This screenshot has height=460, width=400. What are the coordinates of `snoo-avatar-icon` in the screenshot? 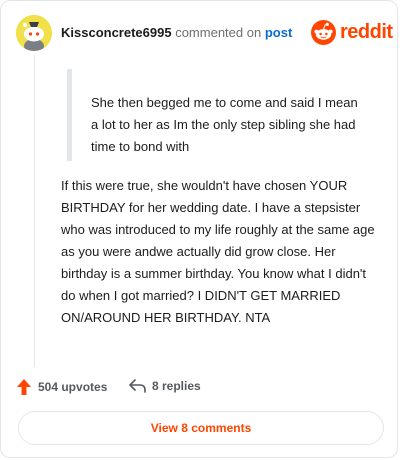 It's located at (34, 33).